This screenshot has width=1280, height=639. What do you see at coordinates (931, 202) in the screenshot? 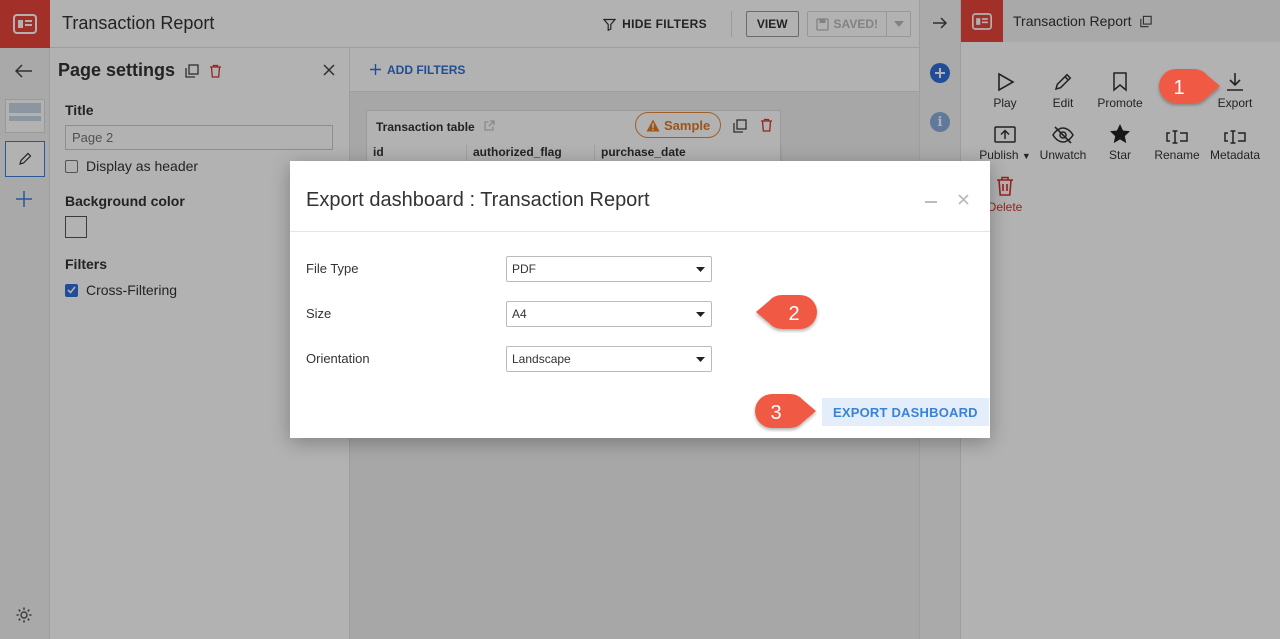
I see `minimize-icon` at bounding box center [931, 202].